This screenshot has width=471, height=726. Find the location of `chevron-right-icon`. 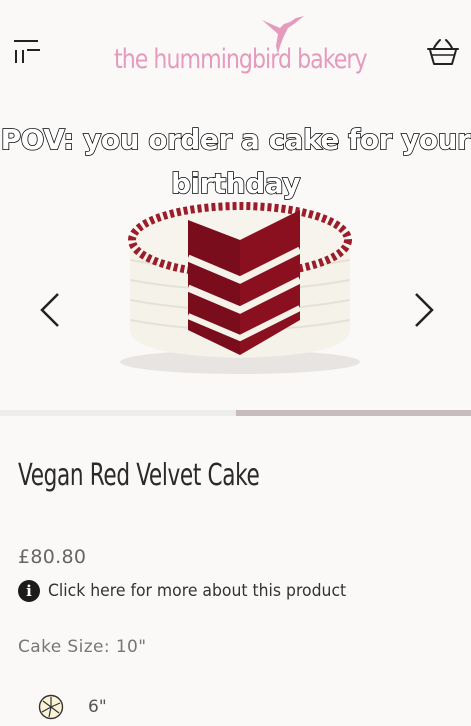

chevron-right-icon is located at coordinates (423, 310).